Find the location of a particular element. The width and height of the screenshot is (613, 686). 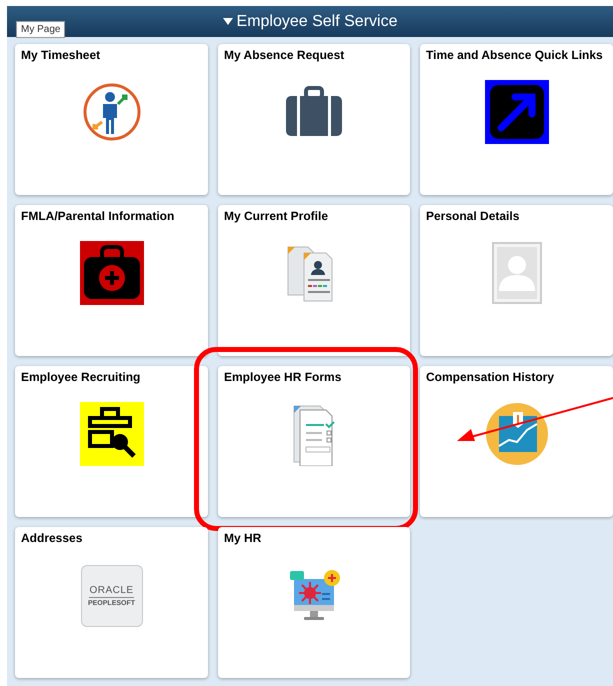

tile-title: Time and Absence Quick Links is located at coordinates (514, 54).